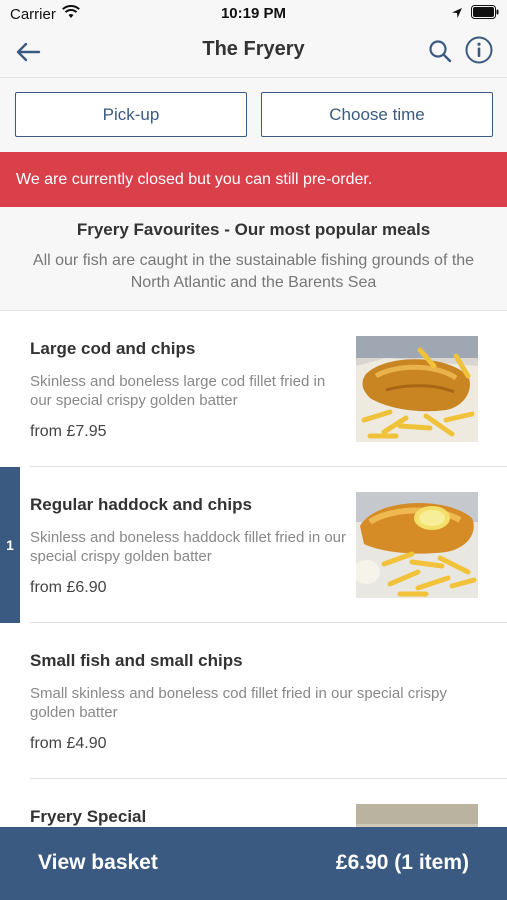  Describe the element at coordinates (88, 816) in the screenshot. I see `menu-item-name: Fryery Special` at that location.